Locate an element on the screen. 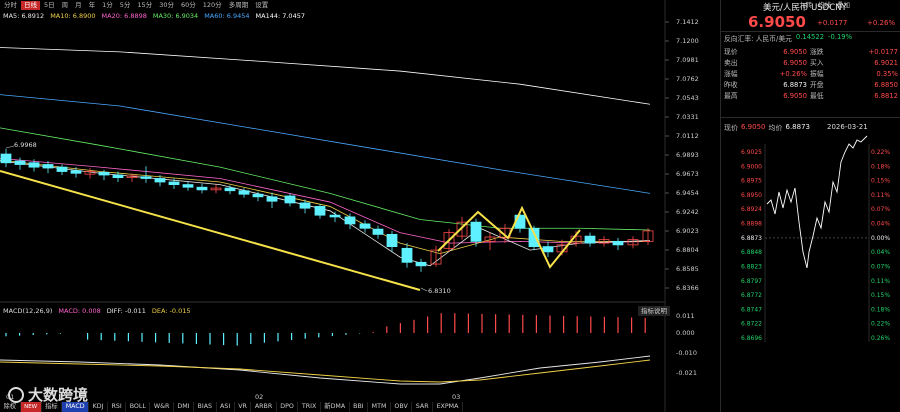  macd-label: MACD(12,26,9) is located at coordinates (28, 311).